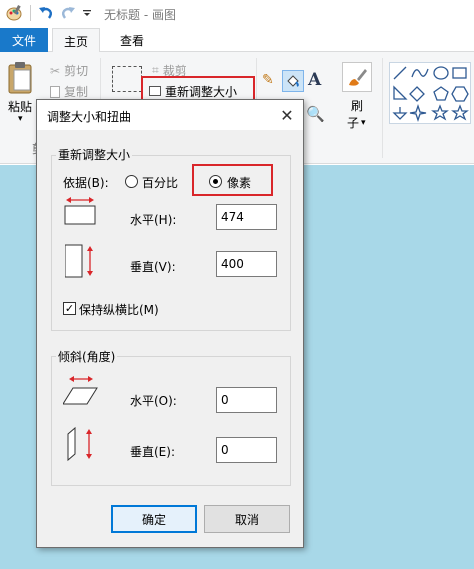  I want to click on brush-label-2: 子 ▾, so click(356, 122).